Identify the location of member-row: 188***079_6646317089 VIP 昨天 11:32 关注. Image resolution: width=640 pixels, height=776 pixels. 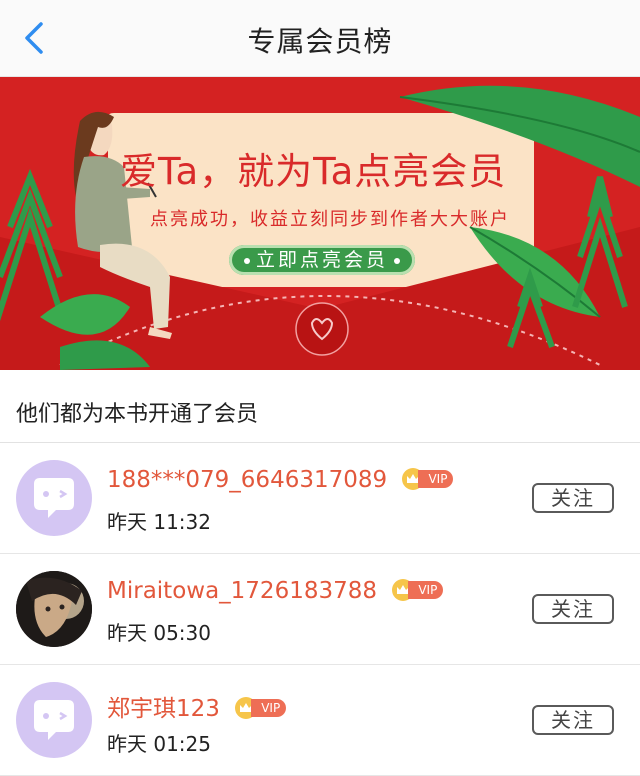
(320, 498).